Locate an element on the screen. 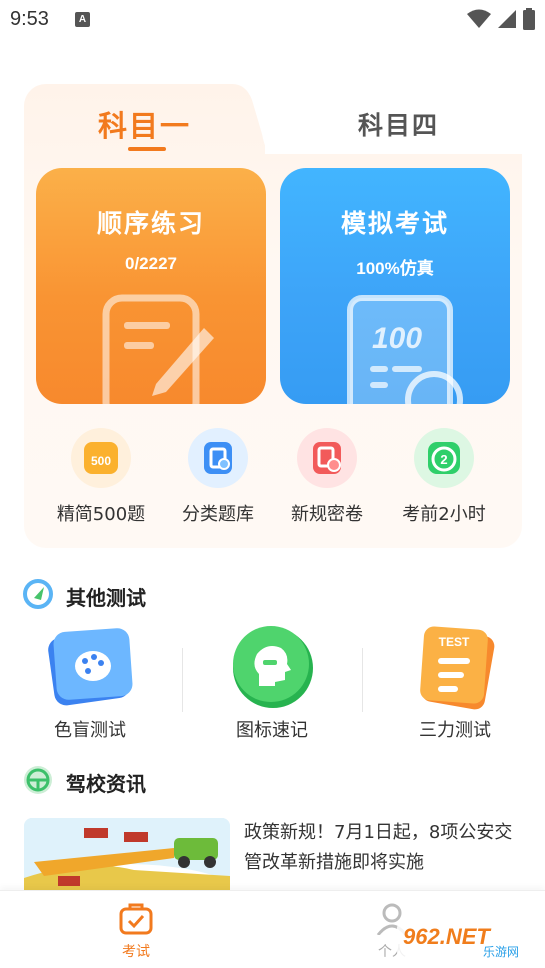 The width and height of the screenshot is (545, 968). signal-icon is located at coordinates (507, 19).